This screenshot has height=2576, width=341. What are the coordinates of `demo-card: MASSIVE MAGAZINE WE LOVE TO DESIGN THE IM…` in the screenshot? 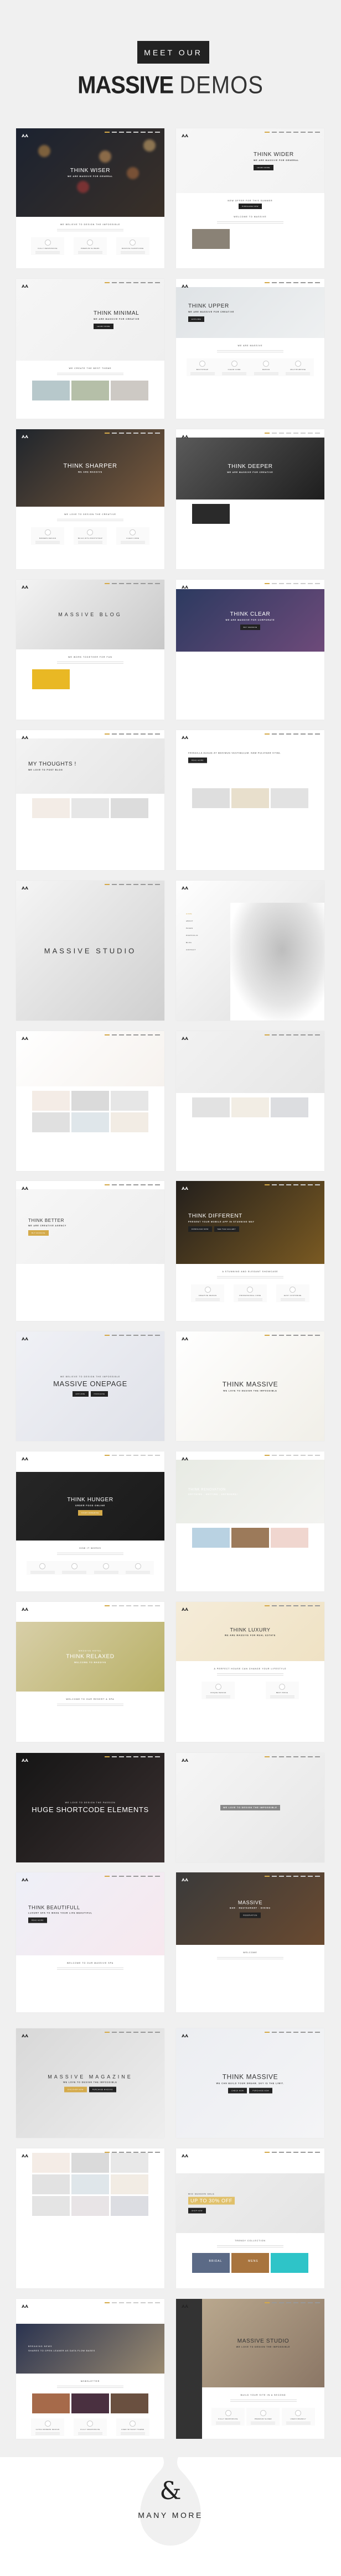 It's located at (90, 2083).